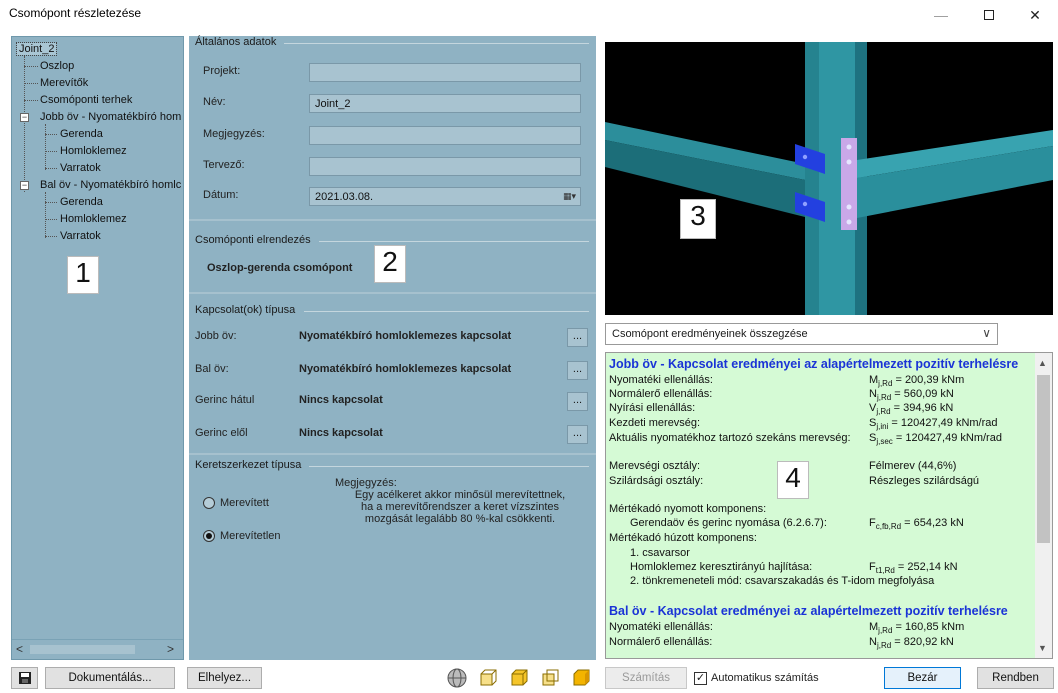  Describe the element at coordinates (405, 336) in the screenshot. I see `right-chord-connection: Nyomatékbíró homloklemezes kapcsolat` at that location.